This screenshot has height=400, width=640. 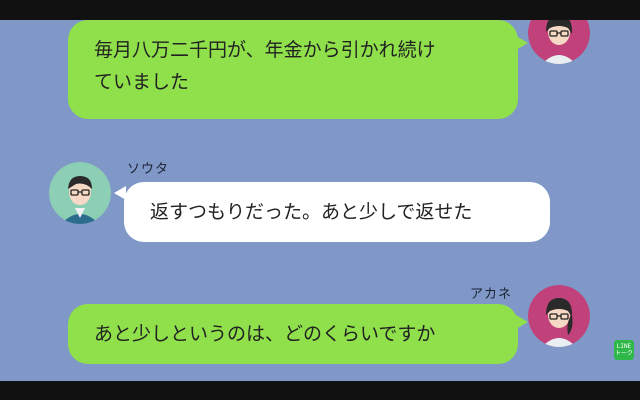 What do you see at coordinates (311, 212) in the screenshot?
I see `message-text: 返すつもりだった。あと少しで返せた` at bounding box center [311, 212].